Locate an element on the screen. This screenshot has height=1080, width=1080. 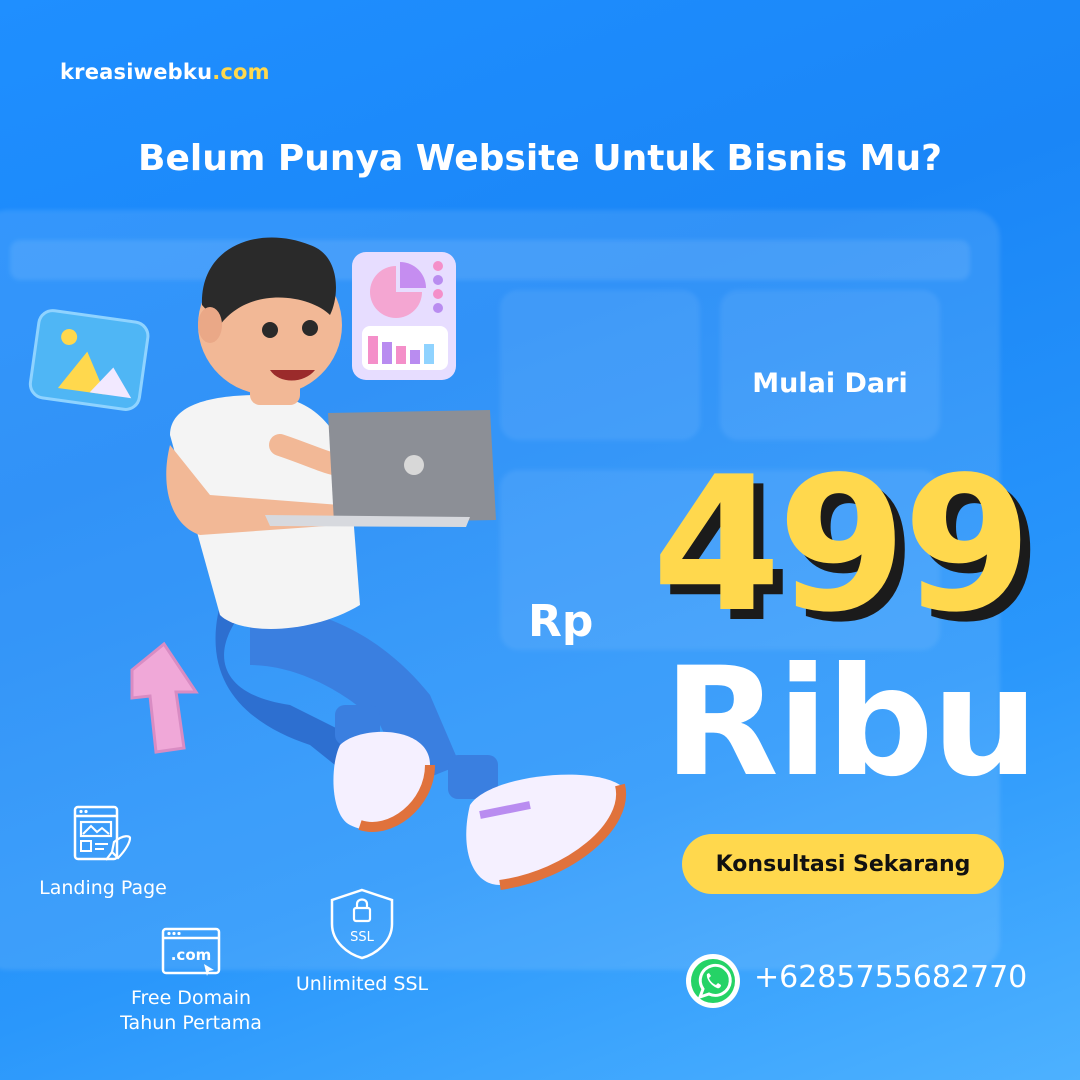
price-unit: Ribu is located at coordinates (850, 723).